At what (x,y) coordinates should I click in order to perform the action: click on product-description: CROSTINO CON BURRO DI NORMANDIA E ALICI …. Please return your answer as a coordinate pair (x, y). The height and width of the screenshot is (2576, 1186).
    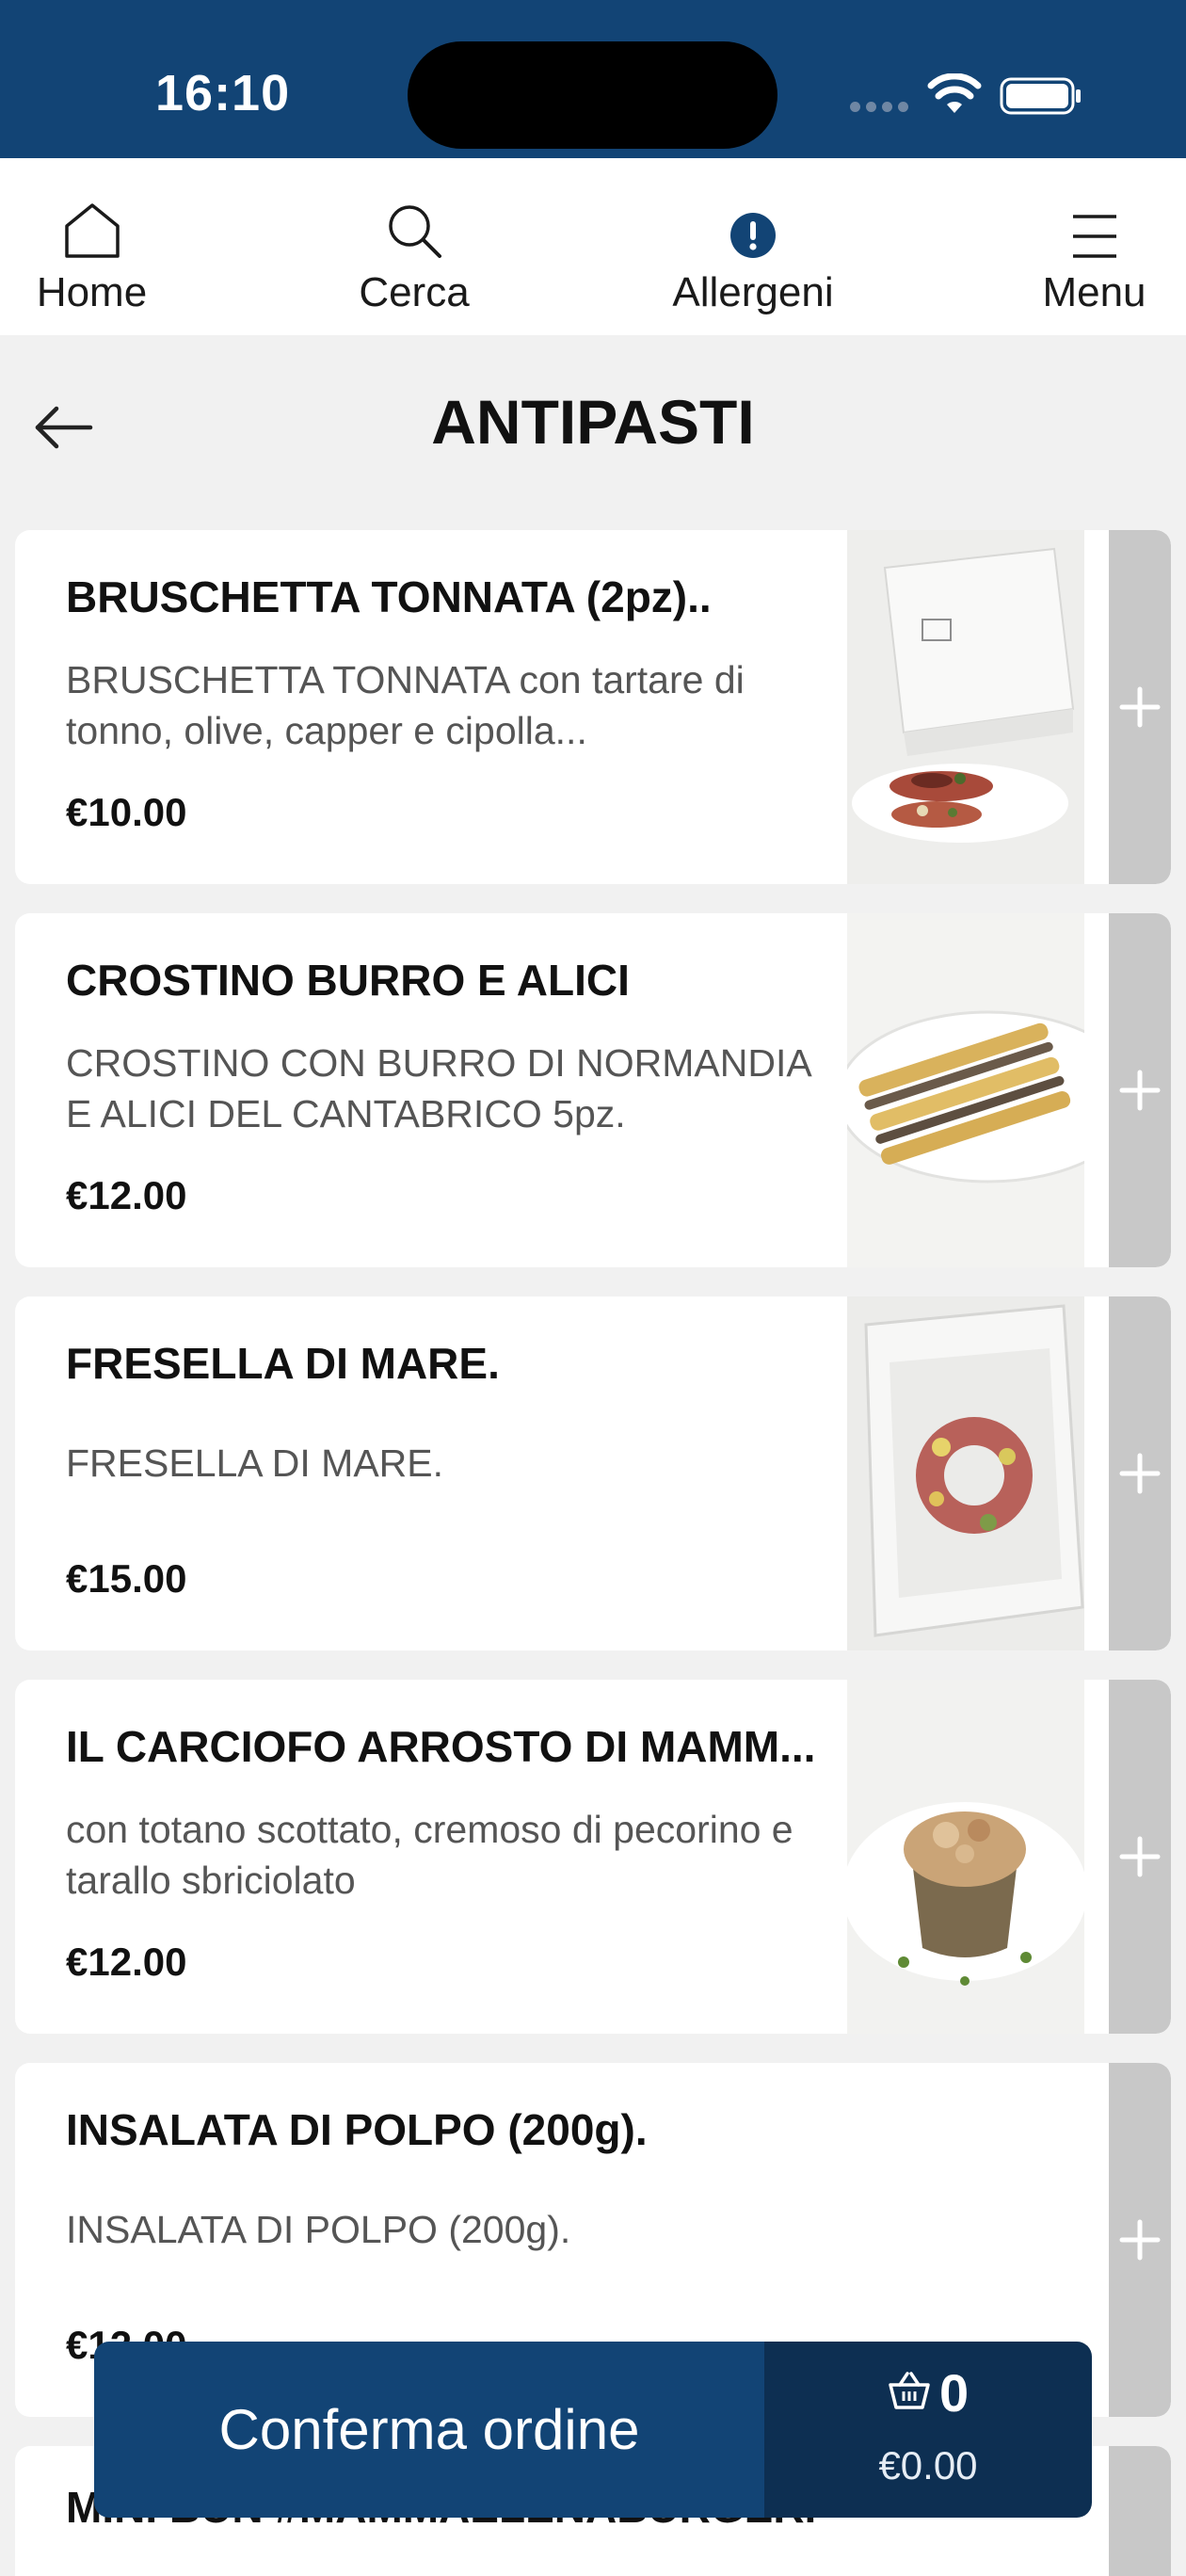
    Looking at the image, I should click on (438, 1088).